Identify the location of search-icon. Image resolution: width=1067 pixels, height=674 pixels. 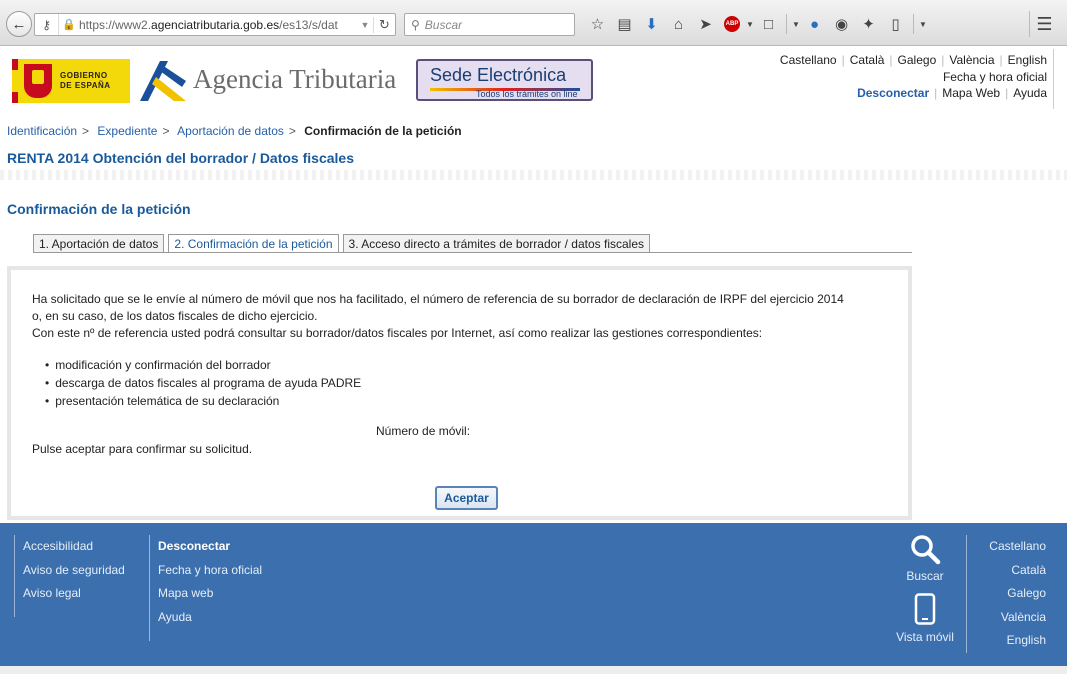
(926, 550).